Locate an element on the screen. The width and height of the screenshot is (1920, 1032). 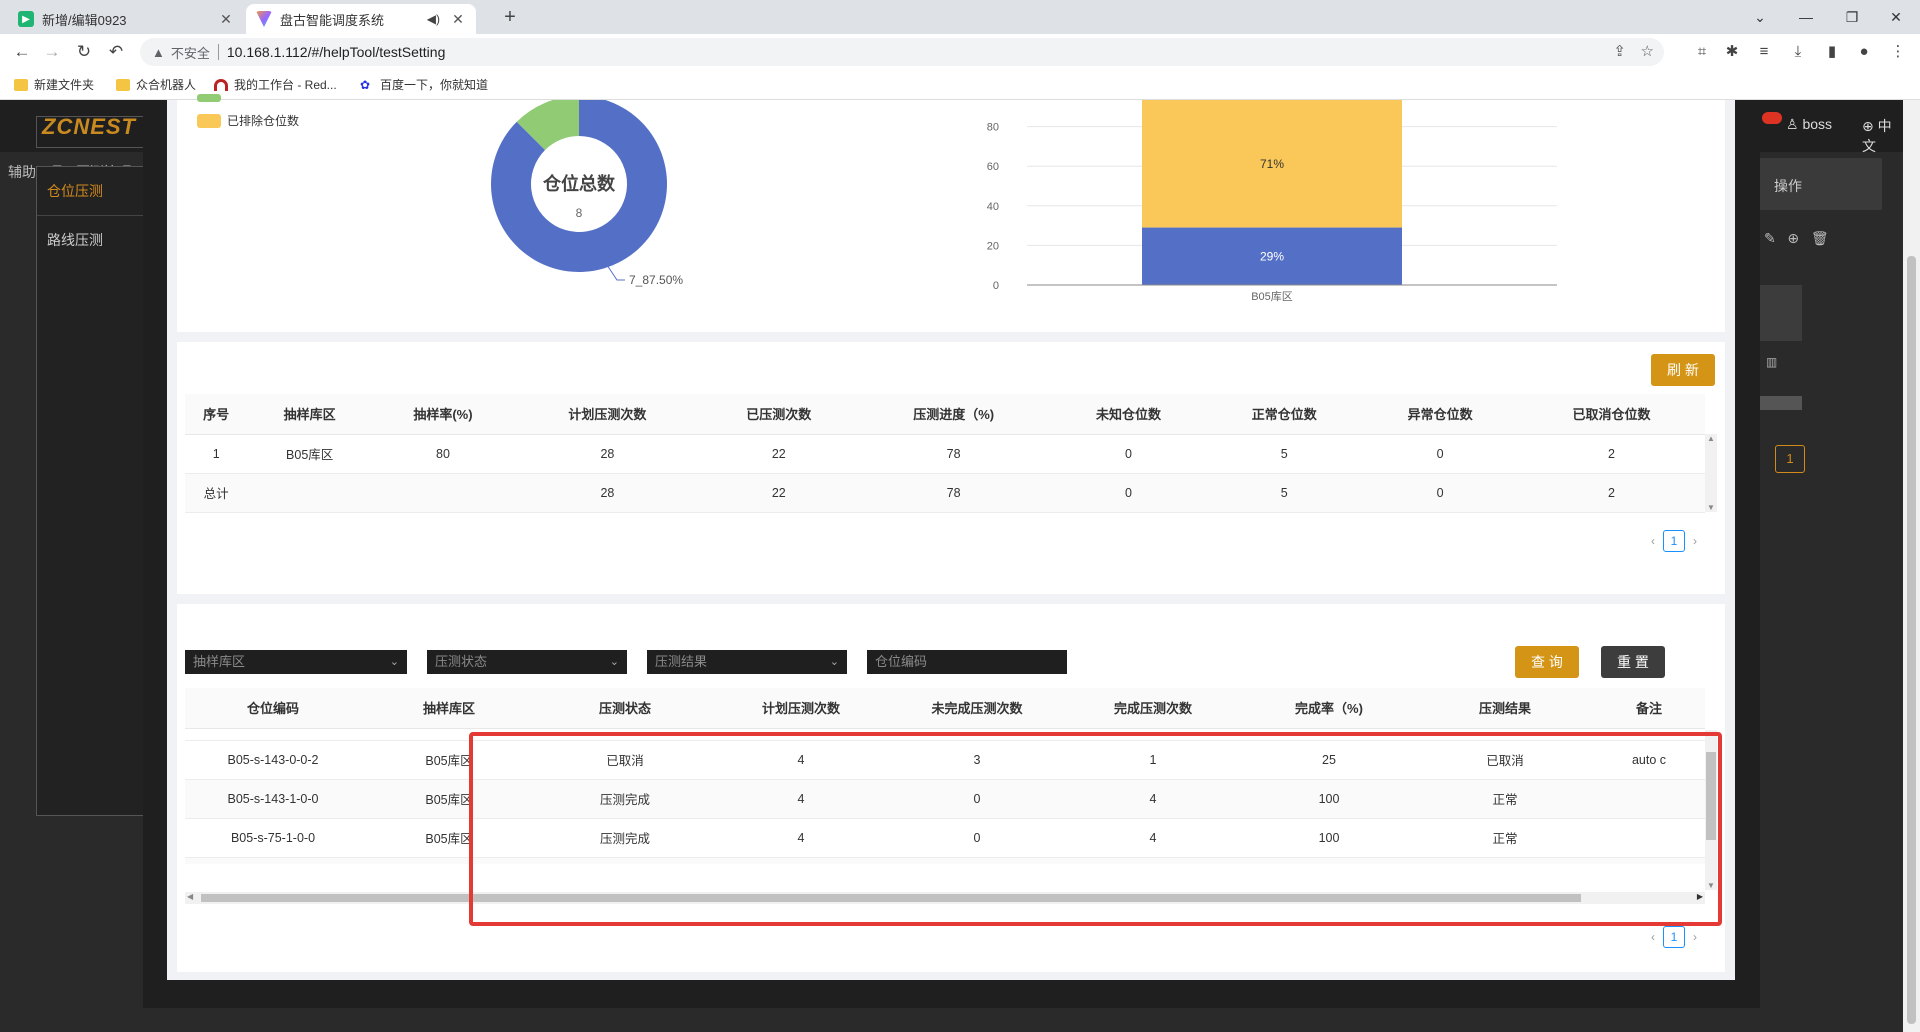
sidepanel-icon: ▮ is located at coordinates (1832, 52).